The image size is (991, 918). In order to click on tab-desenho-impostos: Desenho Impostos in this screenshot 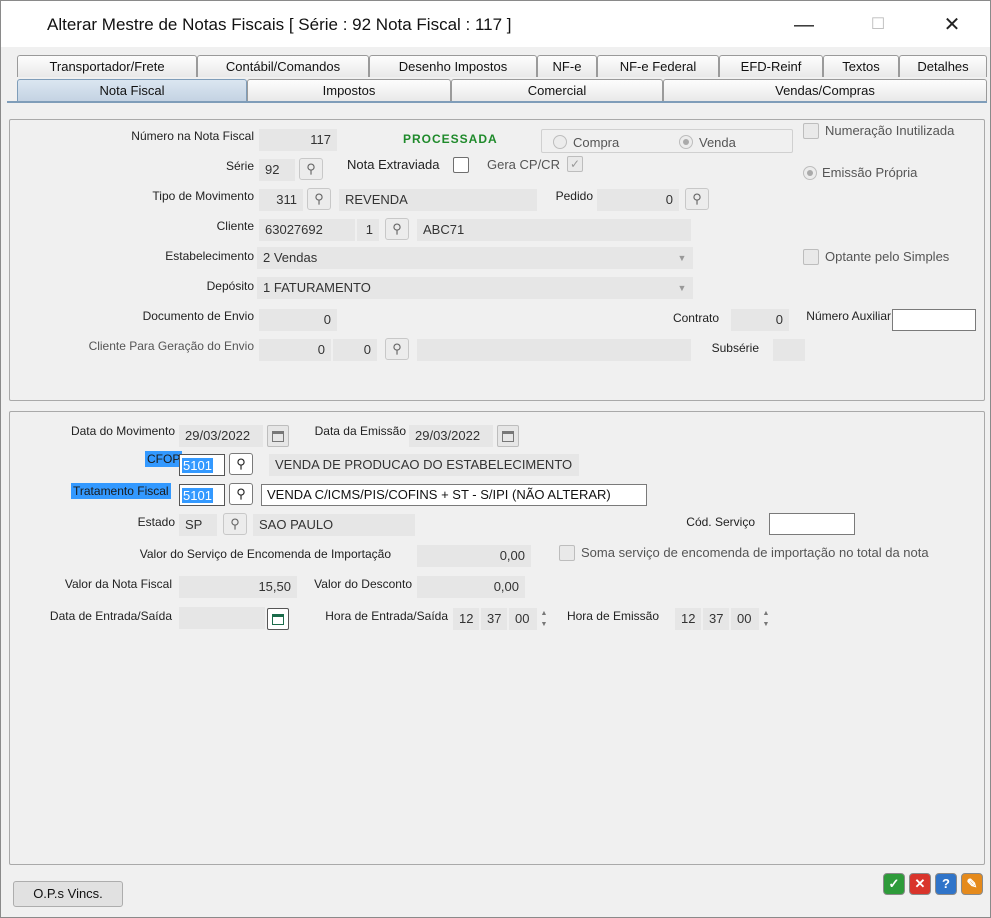, I will do `click(453, 66)`.